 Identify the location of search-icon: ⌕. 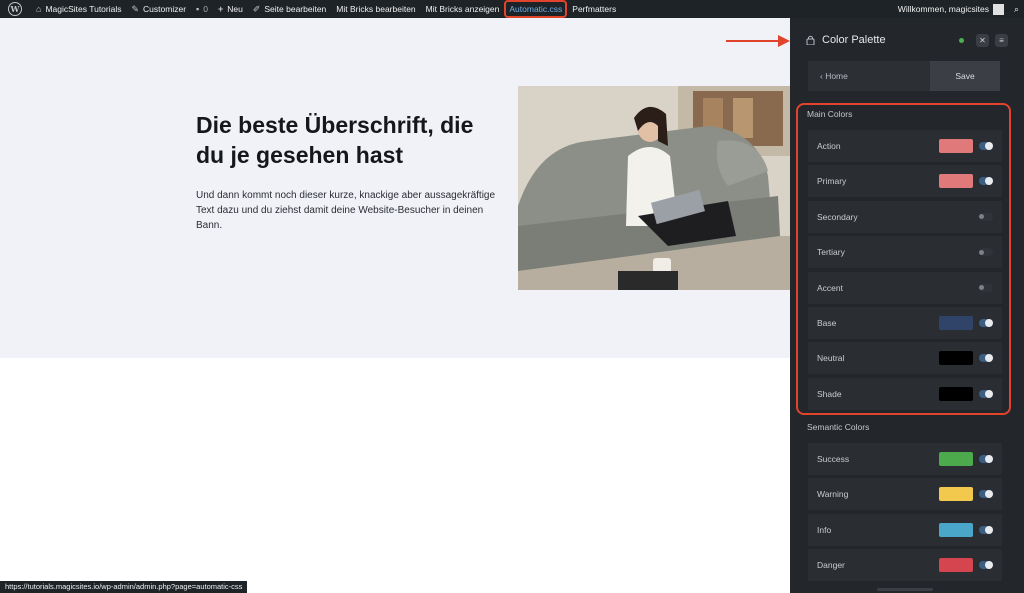
(1016, 8).